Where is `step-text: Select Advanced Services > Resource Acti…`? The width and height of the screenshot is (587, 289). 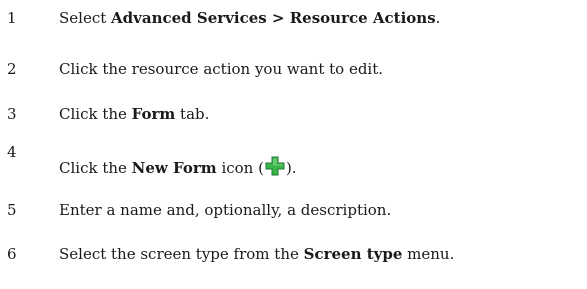 step-text: Select Advanced Services > Resource Acti… is located at coordinates (249, 18).